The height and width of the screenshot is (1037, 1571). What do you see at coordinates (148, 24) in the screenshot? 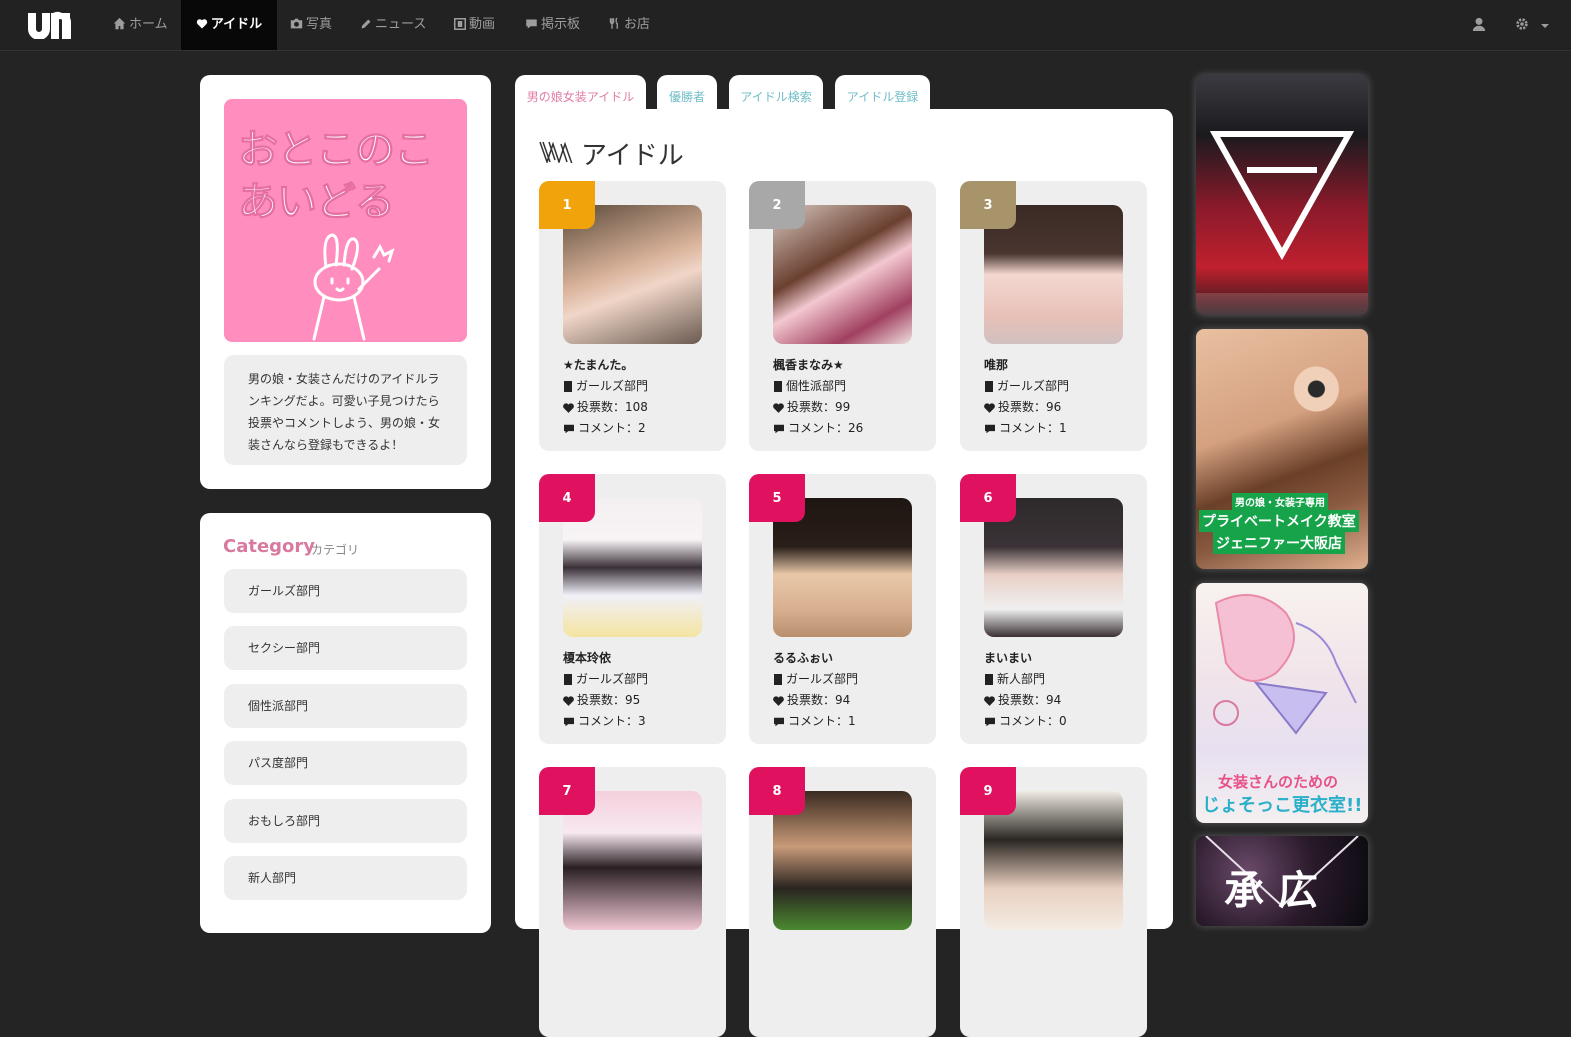
I see `nav-home-label: ホーム` at bounding box center [148, 24].